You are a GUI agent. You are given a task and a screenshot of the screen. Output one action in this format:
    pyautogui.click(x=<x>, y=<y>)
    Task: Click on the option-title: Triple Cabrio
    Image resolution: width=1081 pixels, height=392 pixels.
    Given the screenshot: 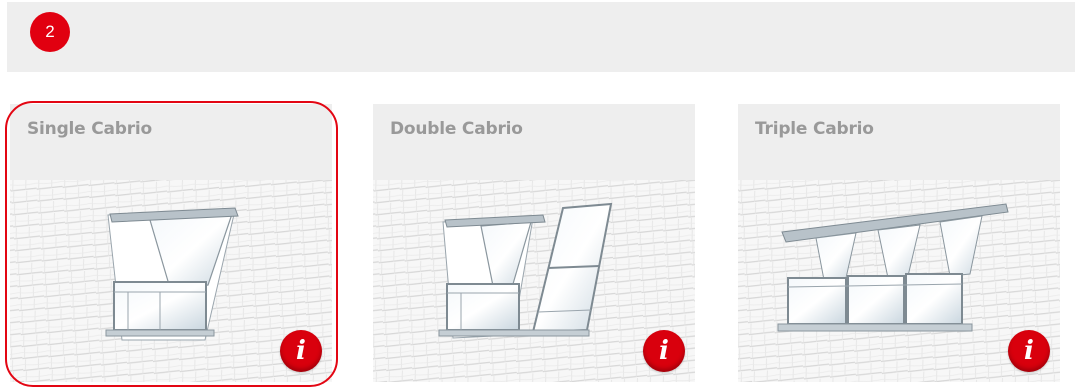 What is the action you would take?
    pyautogui.click(x=814, y=129)
    